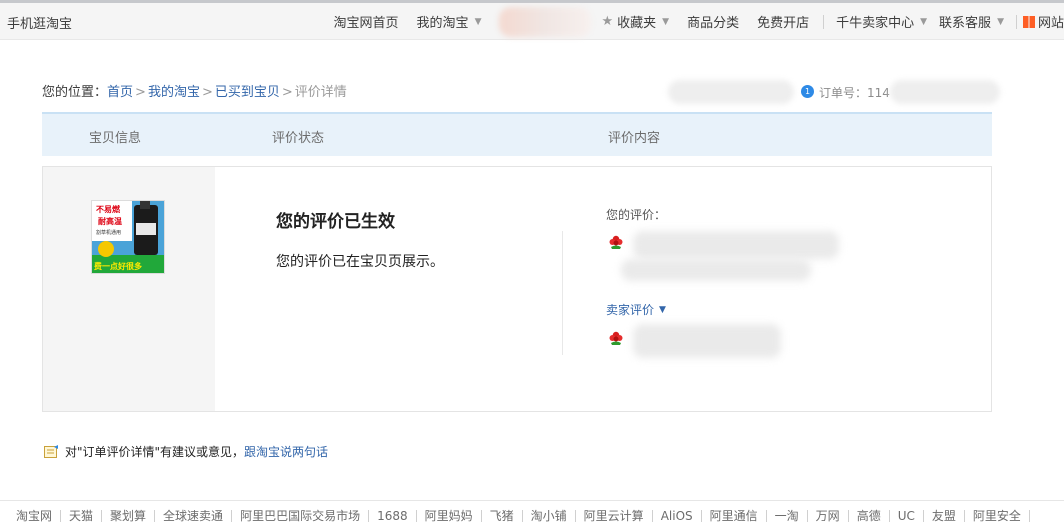 The image size is (1064, 531). What do you see at coordinates (174, 92) in the screenshot?
I see `breadcrumb-my-taobao: 我的淘宝` at bounding box center [174, 92].